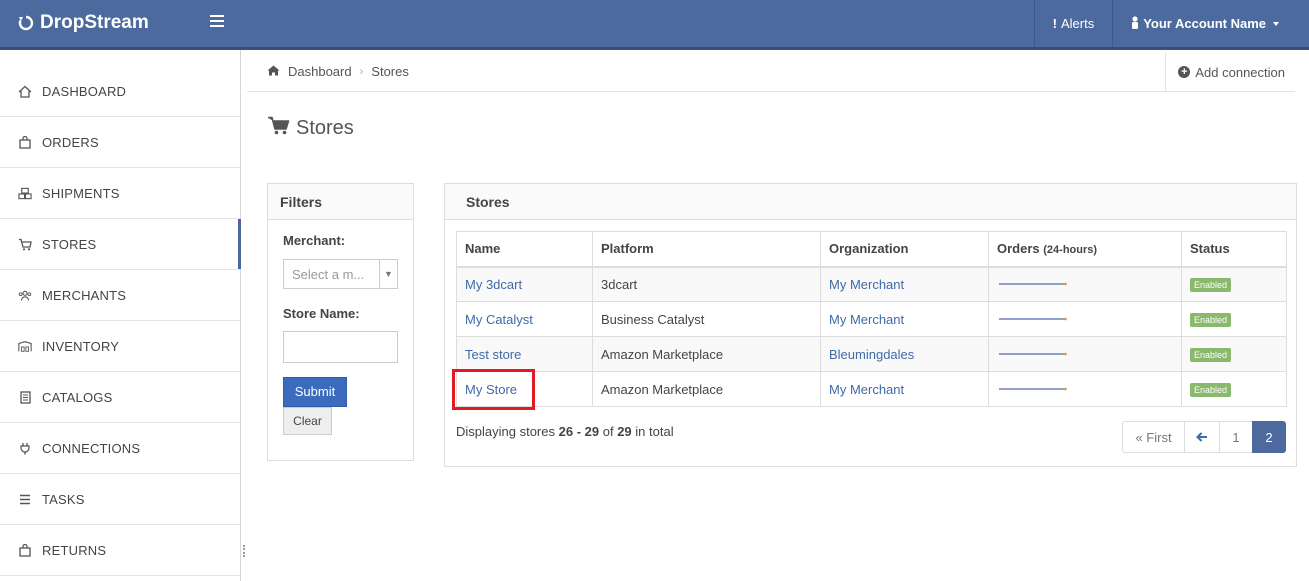 The image size is (1309, 581). I want to click on pagination-page-1: 1, so click(1236, 437).